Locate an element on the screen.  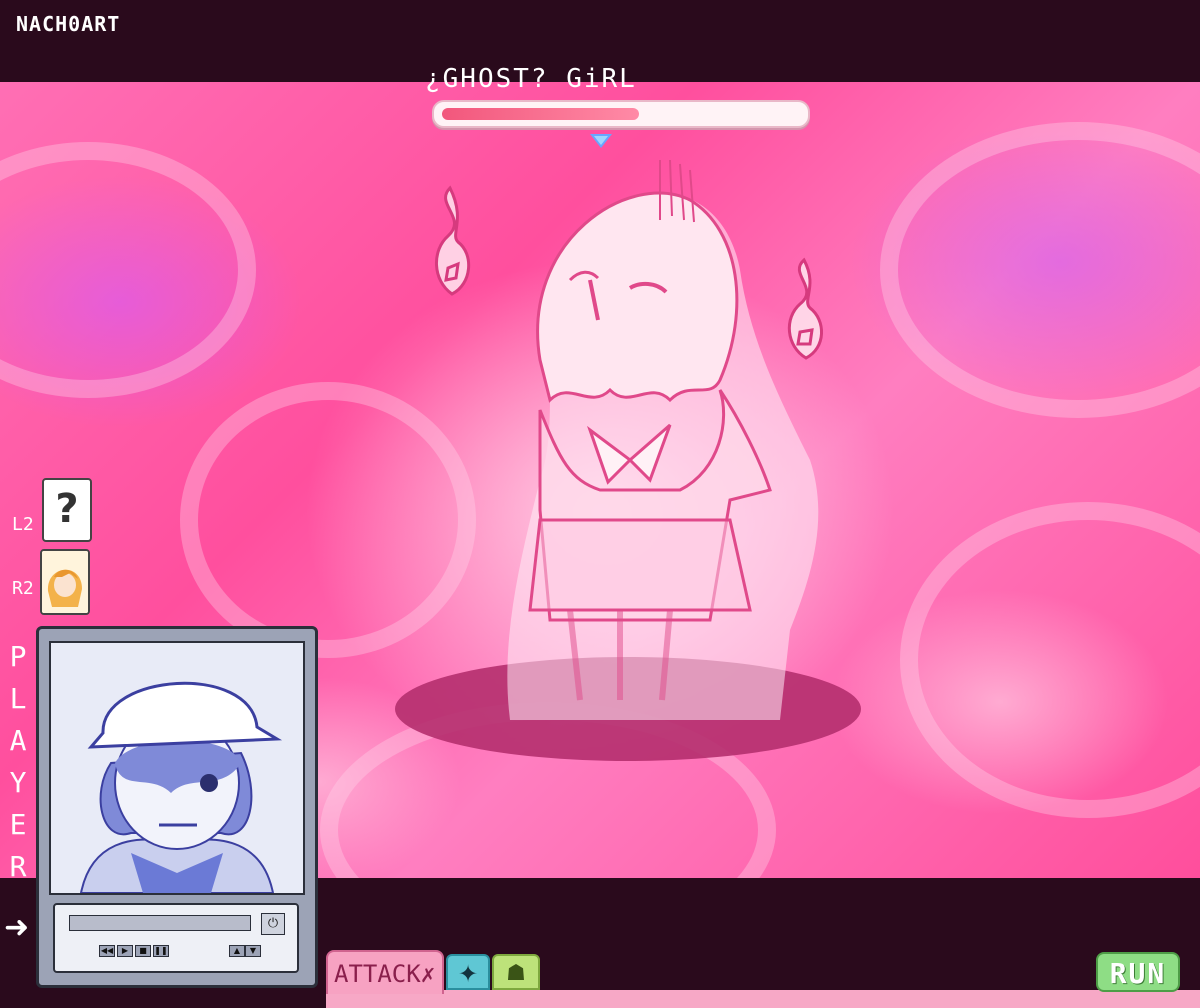
attack-tab: ATTACK✗ is located at coordinates (385, 972).